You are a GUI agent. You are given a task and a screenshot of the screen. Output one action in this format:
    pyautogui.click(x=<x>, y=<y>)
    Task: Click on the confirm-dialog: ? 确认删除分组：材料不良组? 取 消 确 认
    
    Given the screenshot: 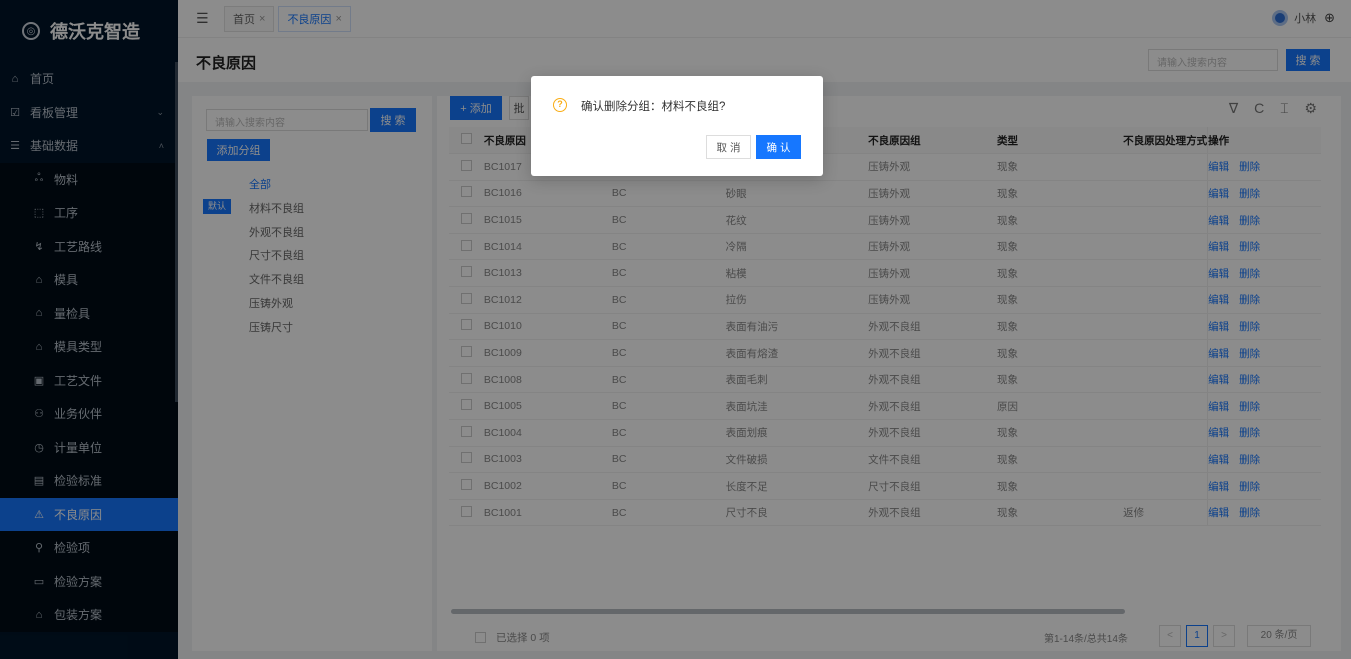 What is the action you would take?
    pyautogui.click(x=677, y=126)
    